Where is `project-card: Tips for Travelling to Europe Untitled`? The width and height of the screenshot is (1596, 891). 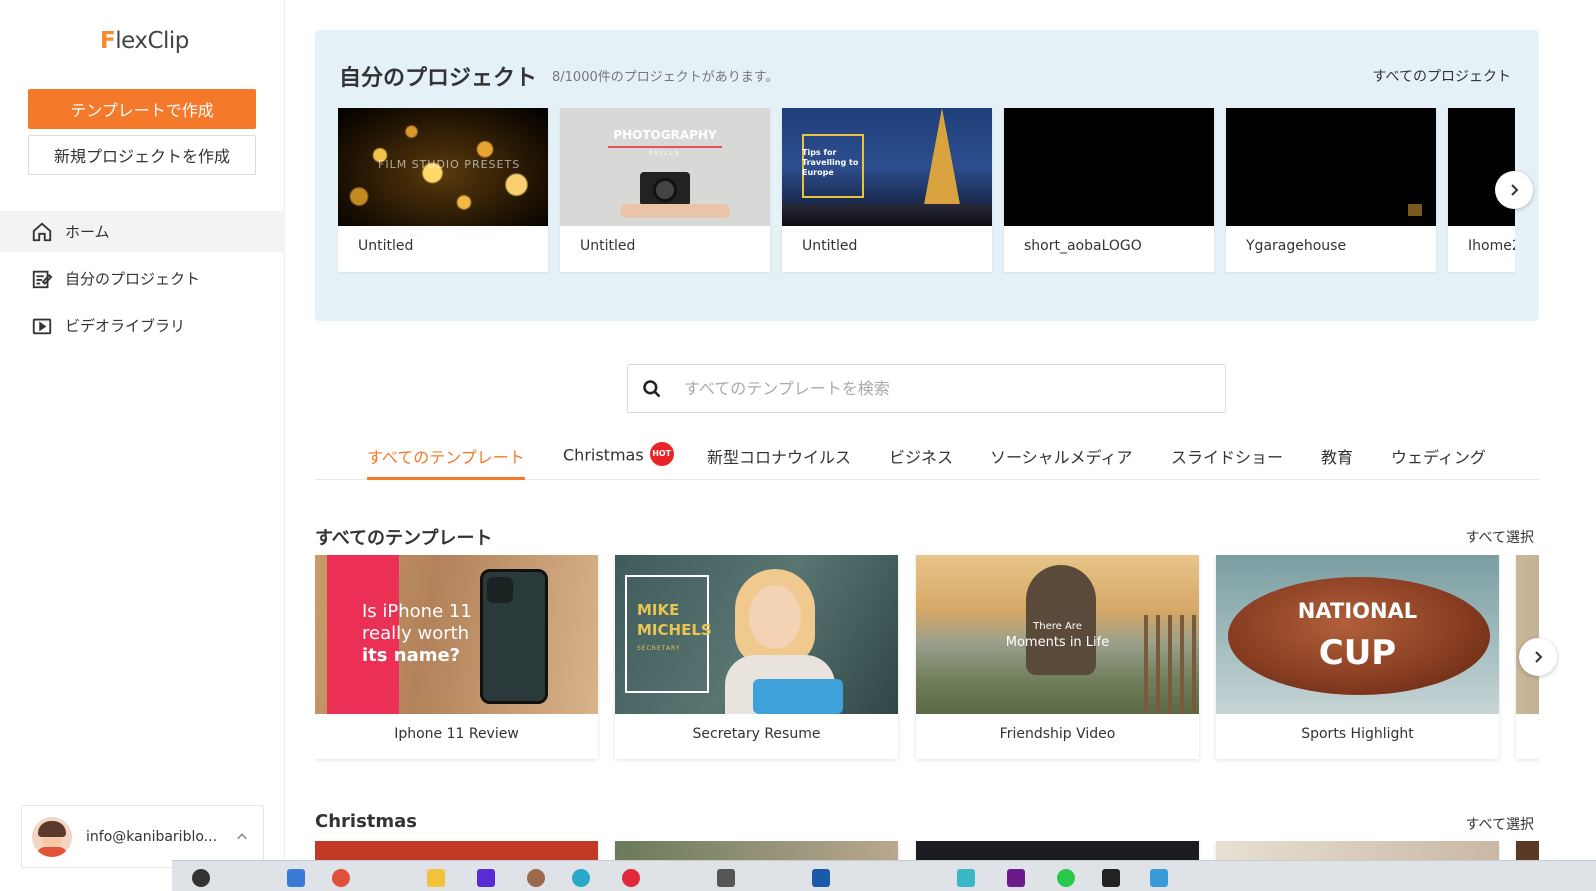
project-card: Tips for Travelling to Europe Untitled is located at coordinates (887, 190).